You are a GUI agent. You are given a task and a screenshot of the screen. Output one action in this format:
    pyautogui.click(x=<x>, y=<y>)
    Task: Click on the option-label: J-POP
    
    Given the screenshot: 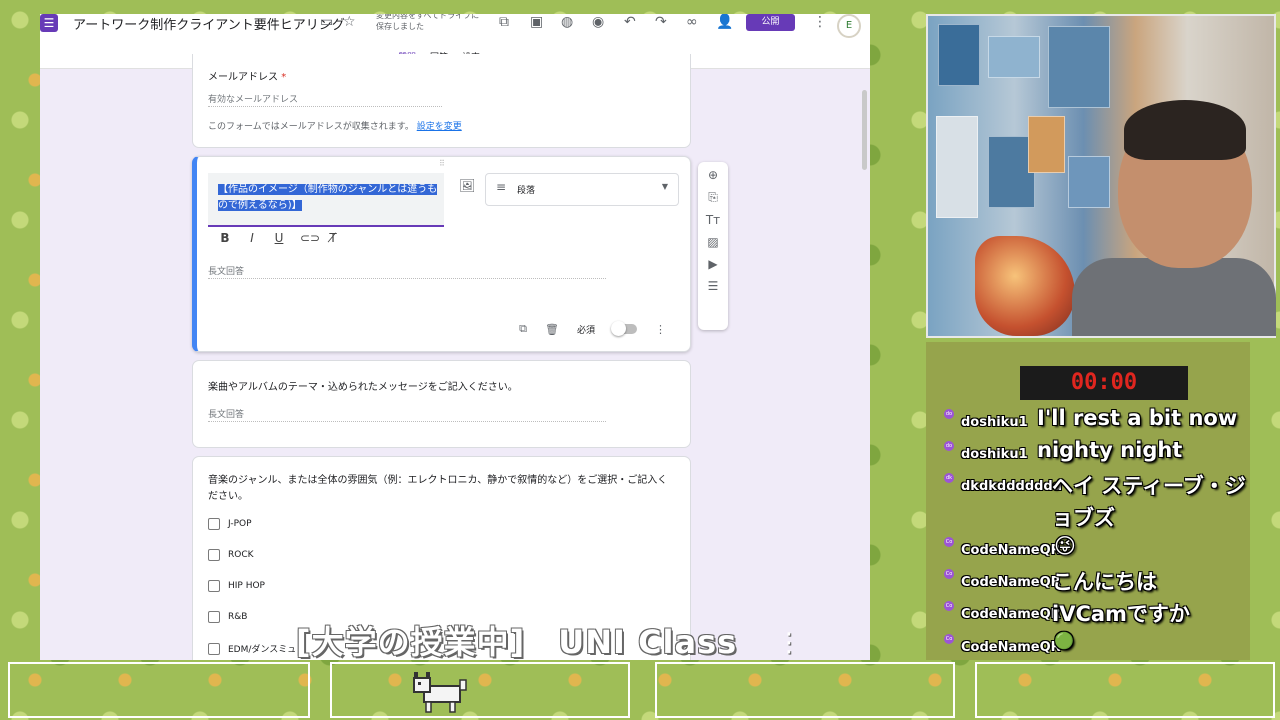 What is the action you would take?
    pyautogui.click(x=240, y=524)
    